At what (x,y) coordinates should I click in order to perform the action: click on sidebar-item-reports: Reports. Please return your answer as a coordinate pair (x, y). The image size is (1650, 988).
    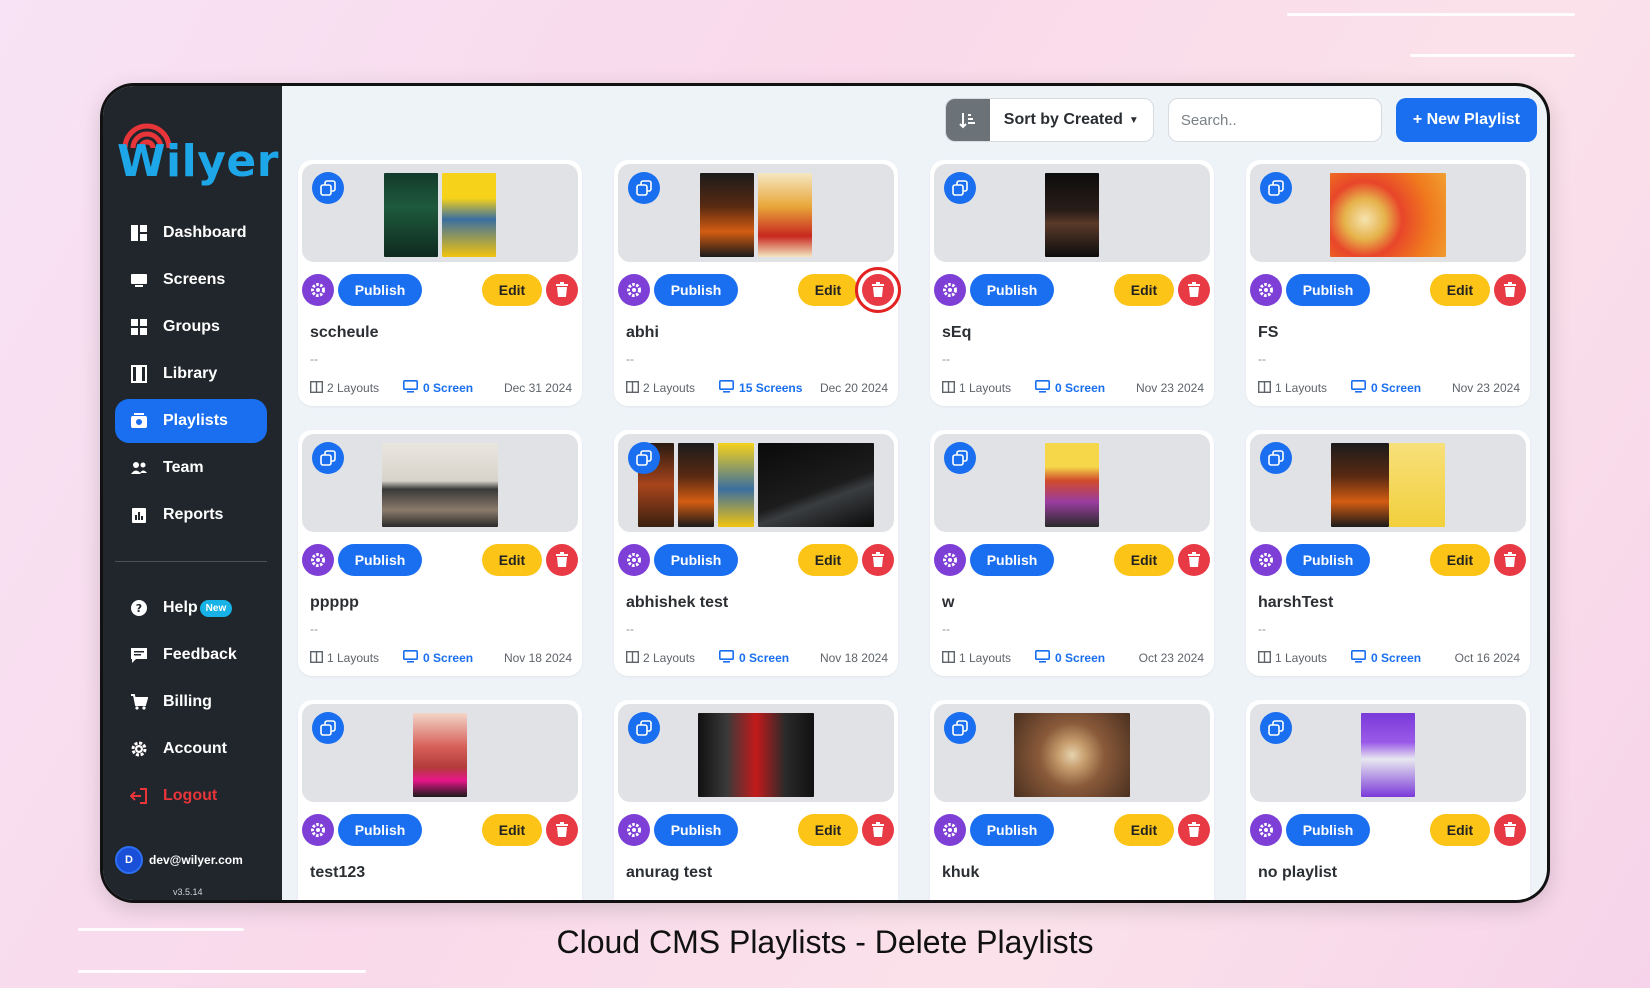
    Looking at the image, I should click on (191, 515).